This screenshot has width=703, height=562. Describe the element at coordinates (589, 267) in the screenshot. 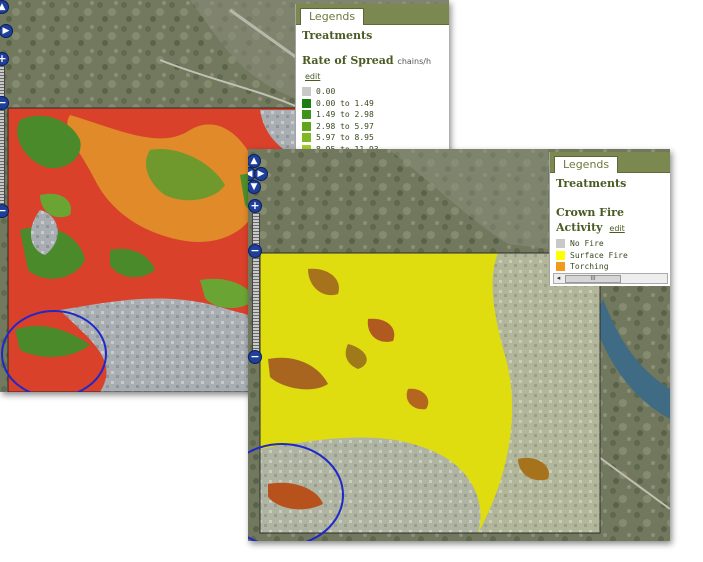

I see `legend-label: Torching` at that location.